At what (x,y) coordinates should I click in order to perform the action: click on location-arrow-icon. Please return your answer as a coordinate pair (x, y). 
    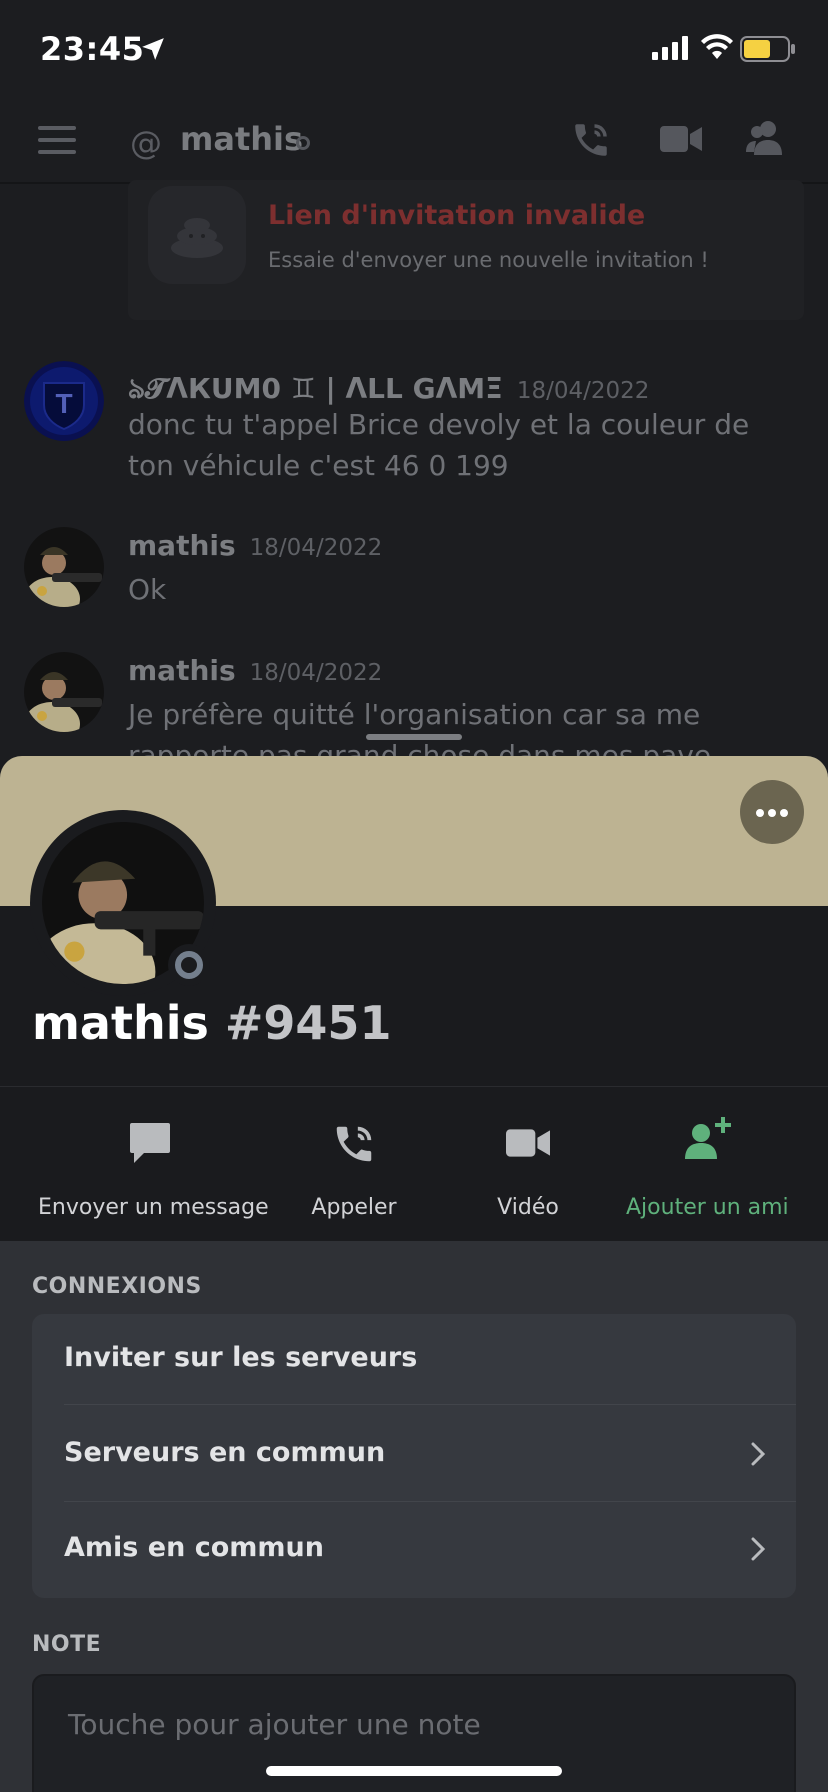
    Looking at the image, I should click on (153, 49).